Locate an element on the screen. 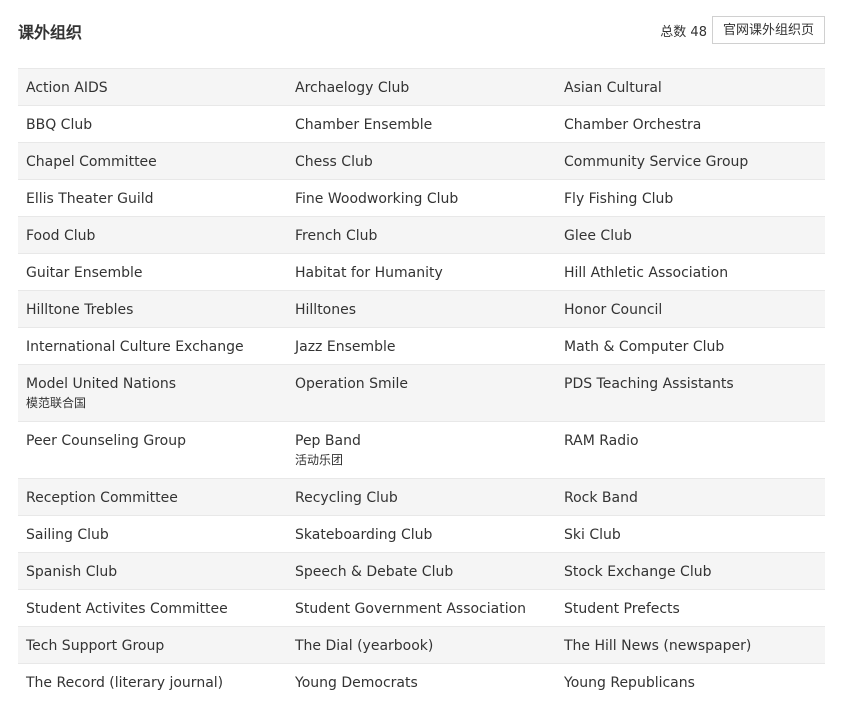 Image resolution: width=843 pixels, height=701 pixels. organization-name: Habitat for Humanity is located at coordinates (369, 273).